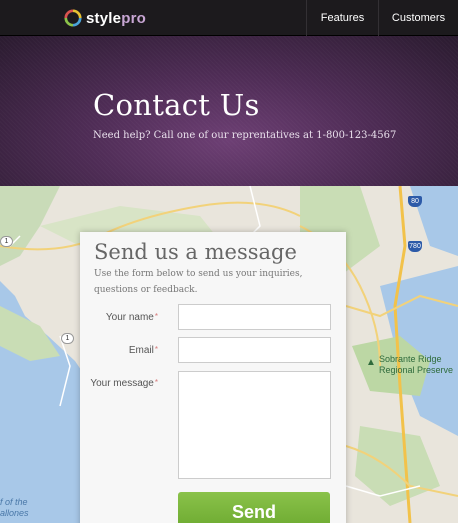  I want to click on interstate-780-shield: 780, so click(415, 246).